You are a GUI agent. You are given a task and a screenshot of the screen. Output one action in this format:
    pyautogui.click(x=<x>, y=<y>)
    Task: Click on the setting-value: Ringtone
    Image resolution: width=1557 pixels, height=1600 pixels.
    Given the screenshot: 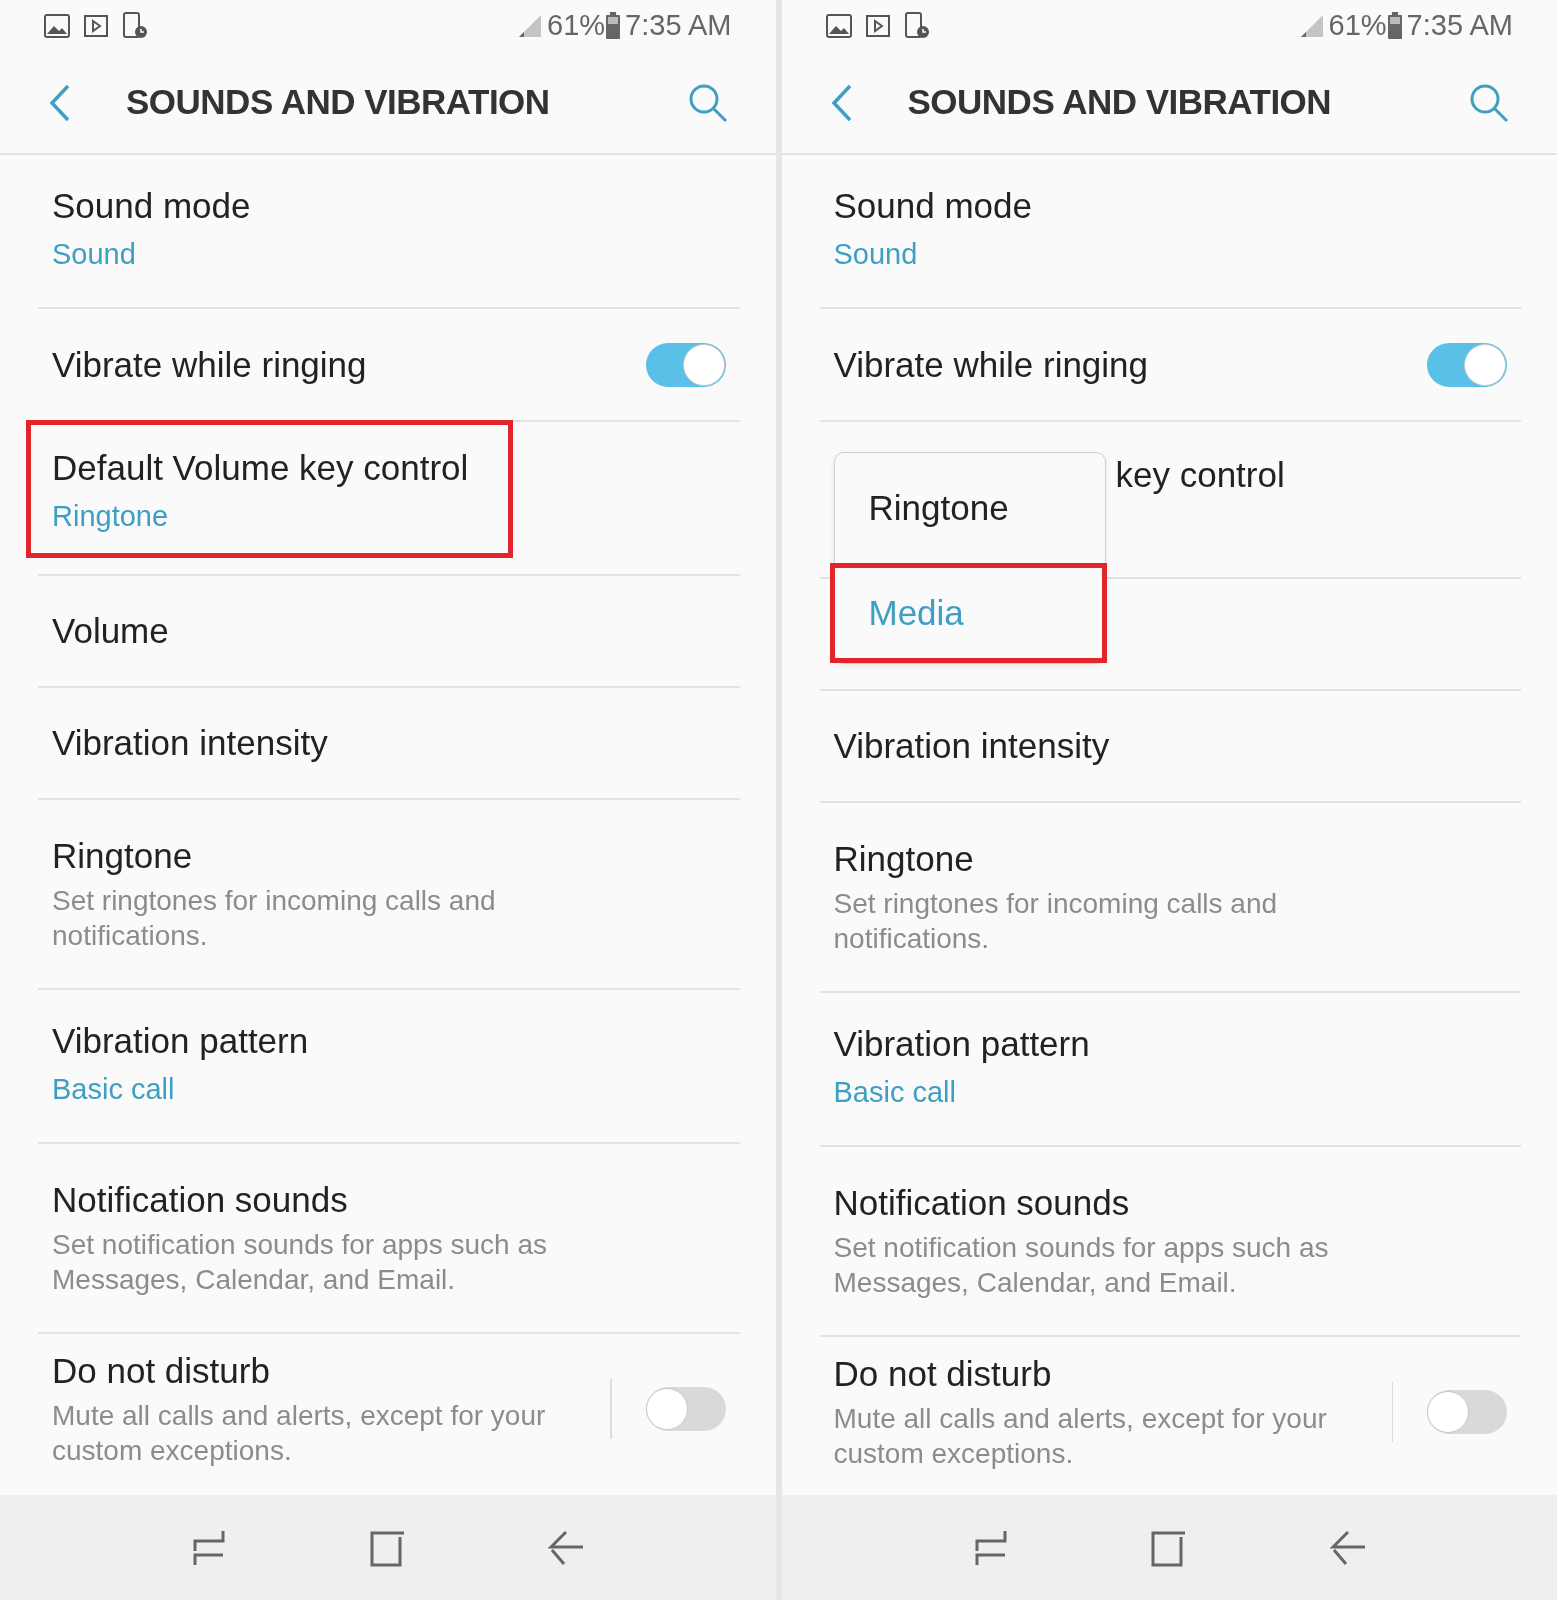 What is the action you would take?
    pyautogui.click(x=111, y=516)
    